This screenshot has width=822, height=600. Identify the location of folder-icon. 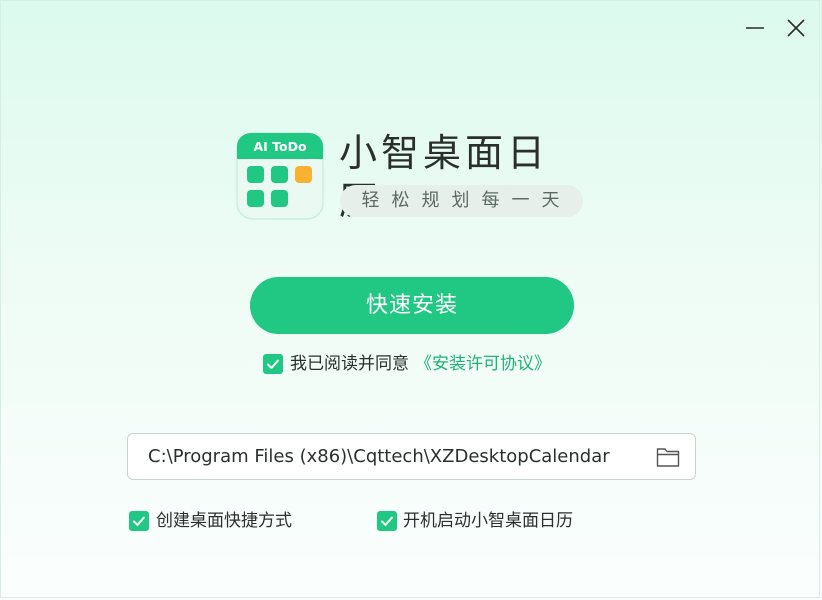
(668, 457).